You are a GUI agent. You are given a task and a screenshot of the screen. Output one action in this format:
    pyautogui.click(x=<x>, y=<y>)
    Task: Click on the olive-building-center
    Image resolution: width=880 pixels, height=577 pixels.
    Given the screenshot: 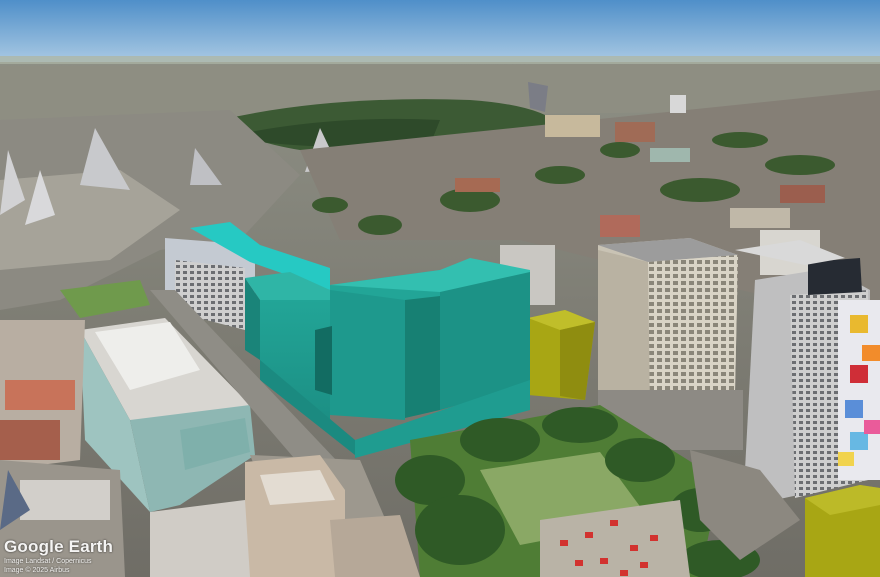 What is the action you would take?
    pyautogui.click(x=561, y=355)
    